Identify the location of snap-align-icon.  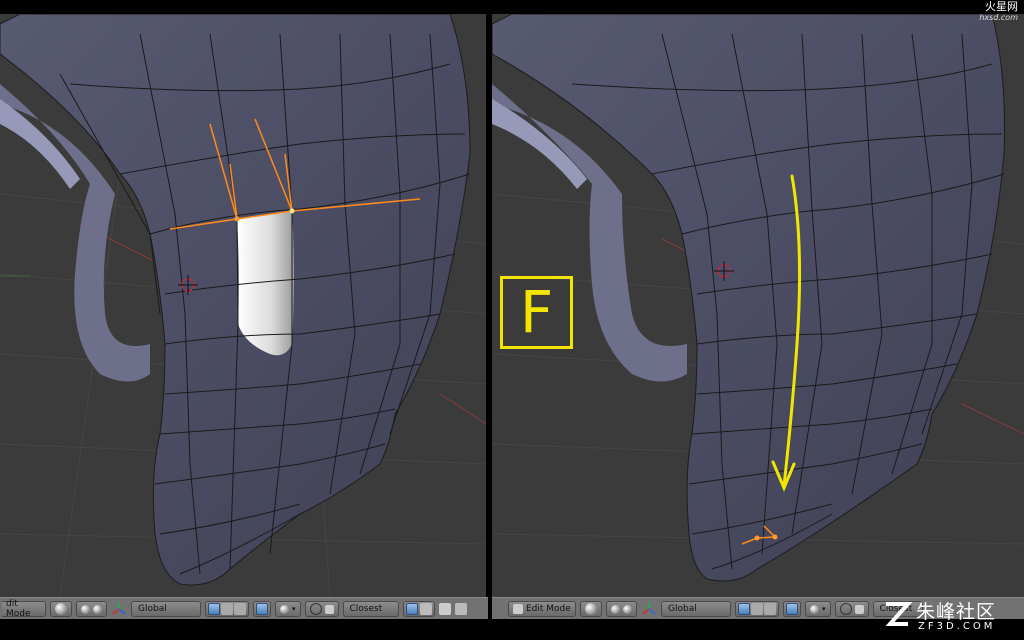
(411, 609).